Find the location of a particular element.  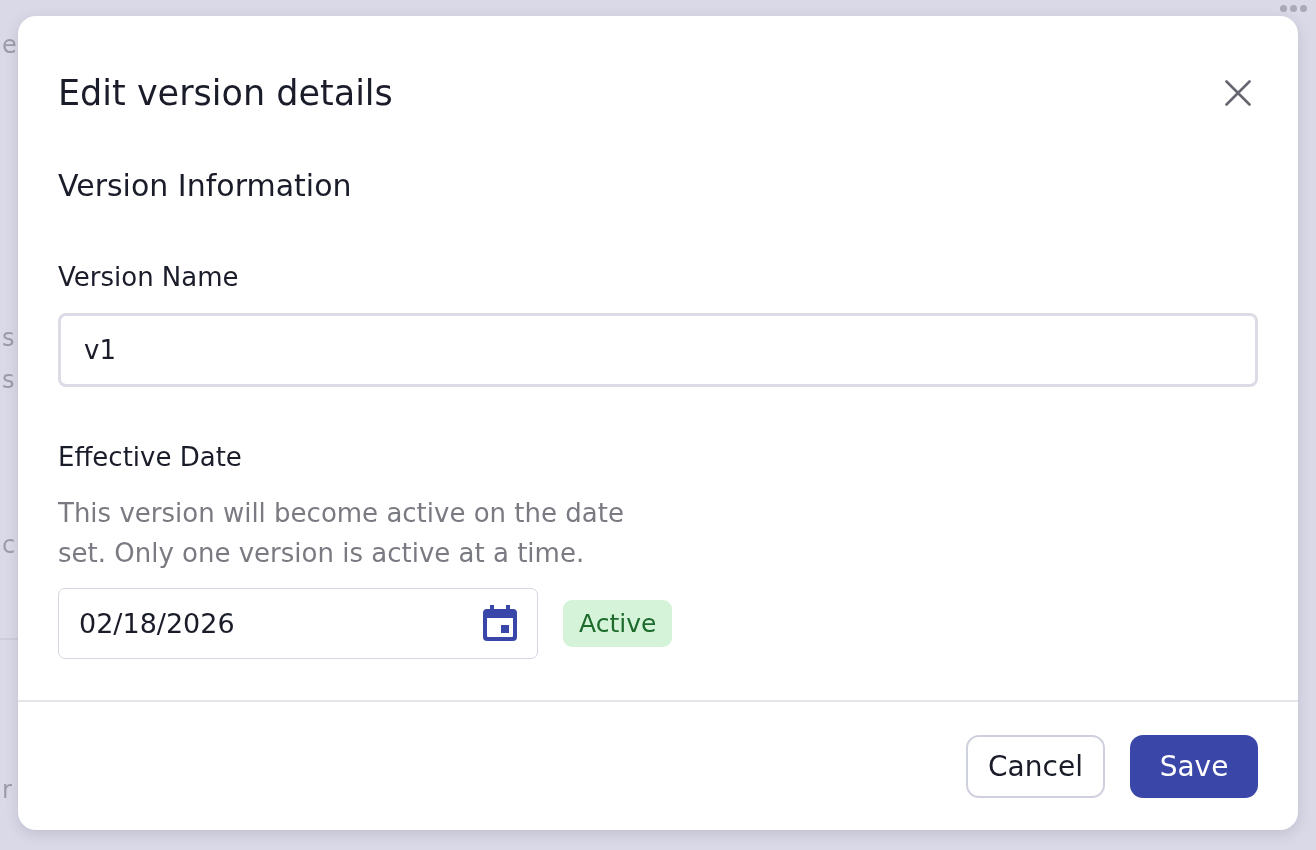

background-text: r is located at coordinates (7, 790).